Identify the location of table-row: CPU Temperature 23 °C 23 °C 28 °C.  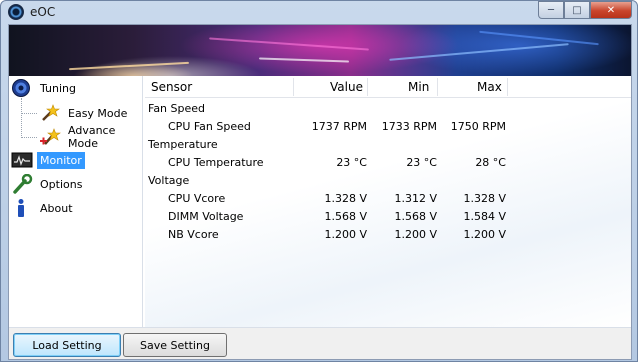
(388, 163).